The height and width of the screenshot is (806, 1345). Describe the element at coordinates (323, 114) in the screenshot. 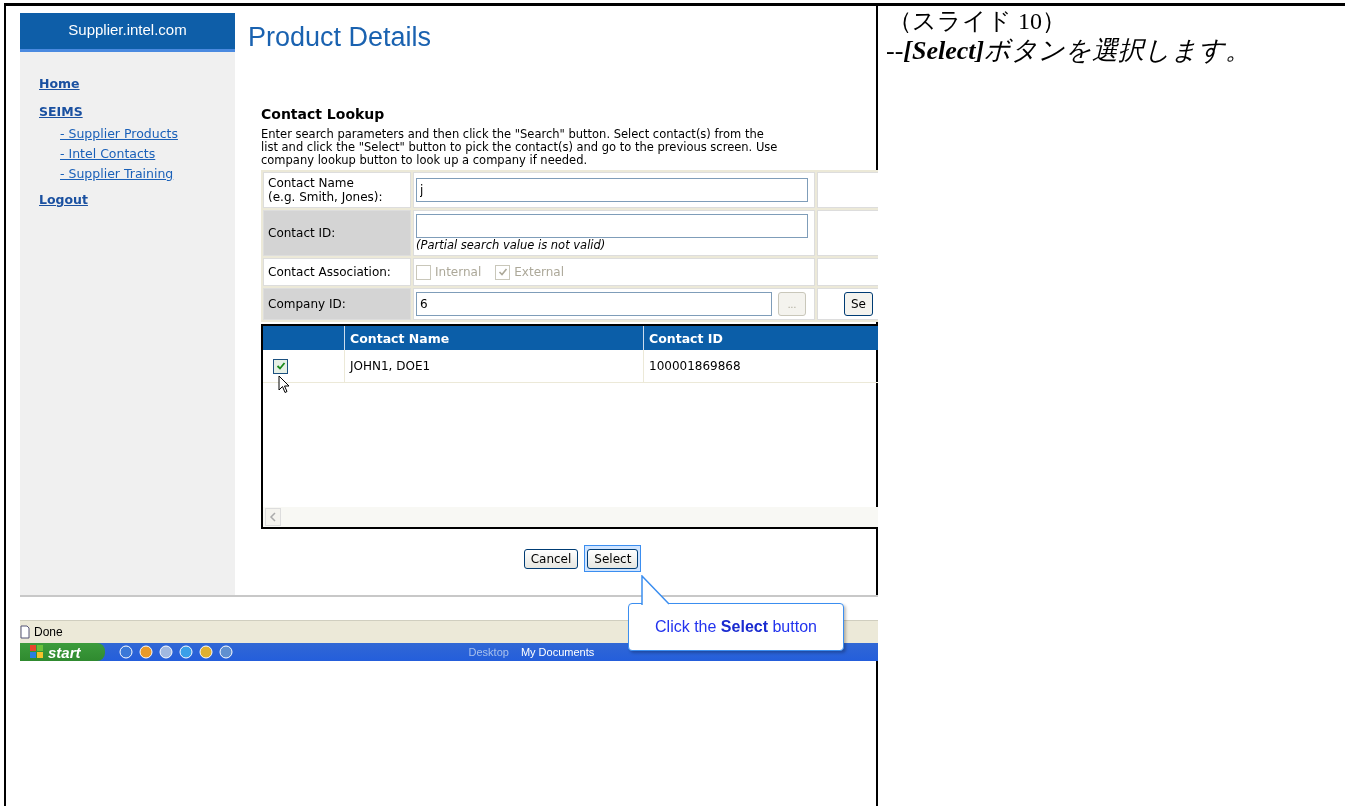

I see `section-title: Contact Lookup` at that location.